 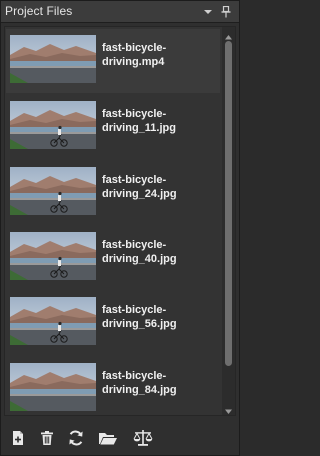 What do you see at coordinates (139, 187) in the screenshot?
I see `file-name: fast-bicycle-driving_24.jpg` at bounding box center [139, 187].